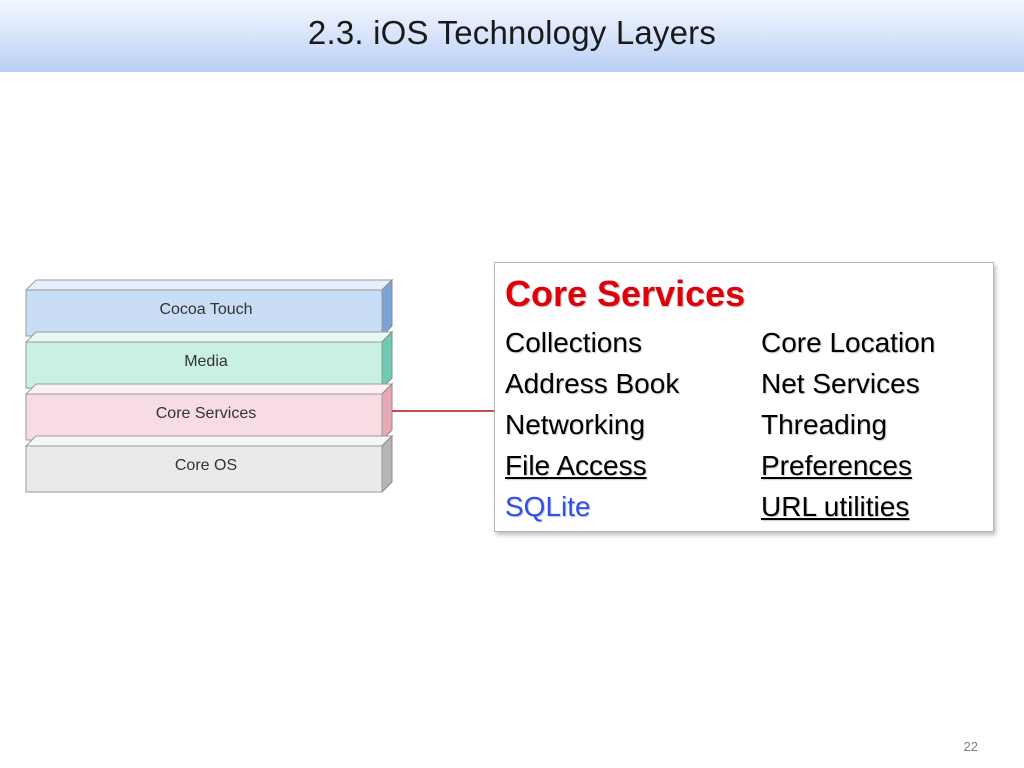 This screenshot has height=768, width=1024. I want to click on layer-core-services: Core Services, so click(209, 412).